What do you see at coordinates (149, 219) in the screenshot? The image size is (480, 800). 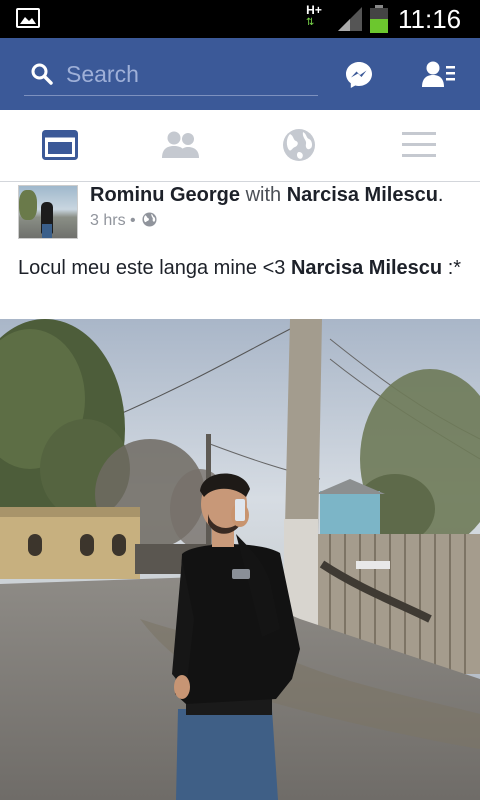 I see `privacy-public-icon` at bounding box center [149, 219].